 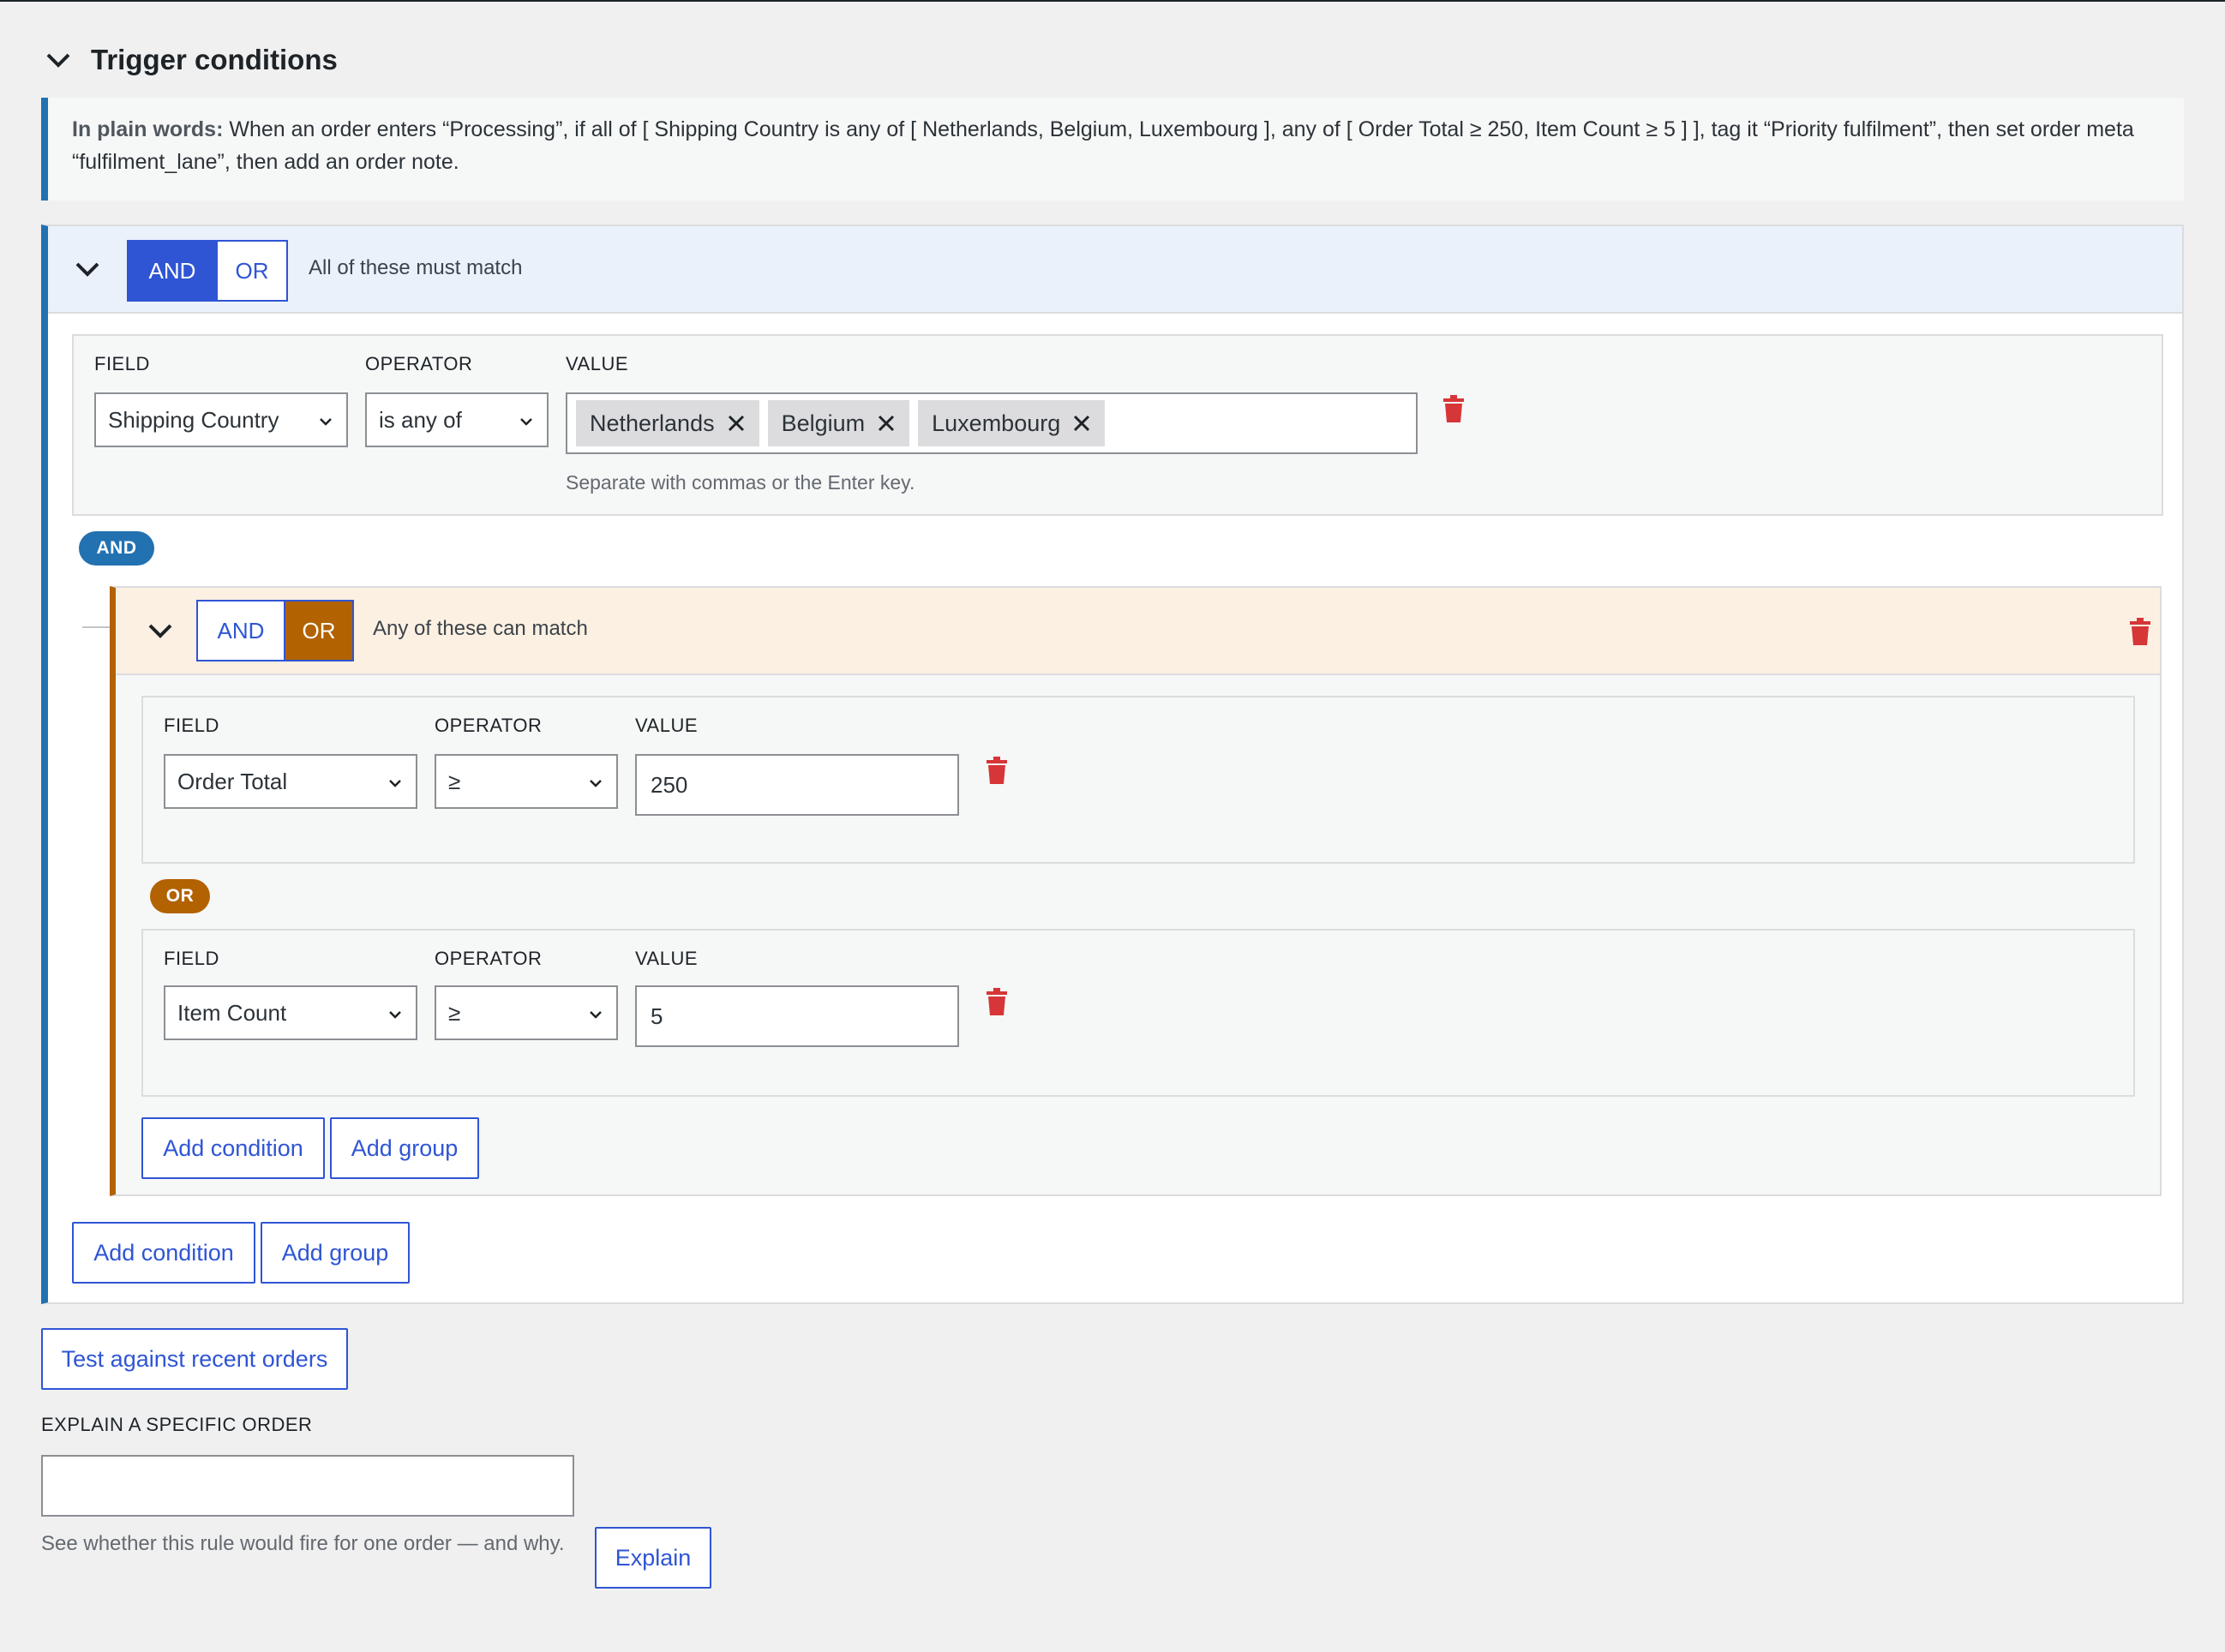 I want to click on field-select-value: Order Total, so click(x=232, y=781).